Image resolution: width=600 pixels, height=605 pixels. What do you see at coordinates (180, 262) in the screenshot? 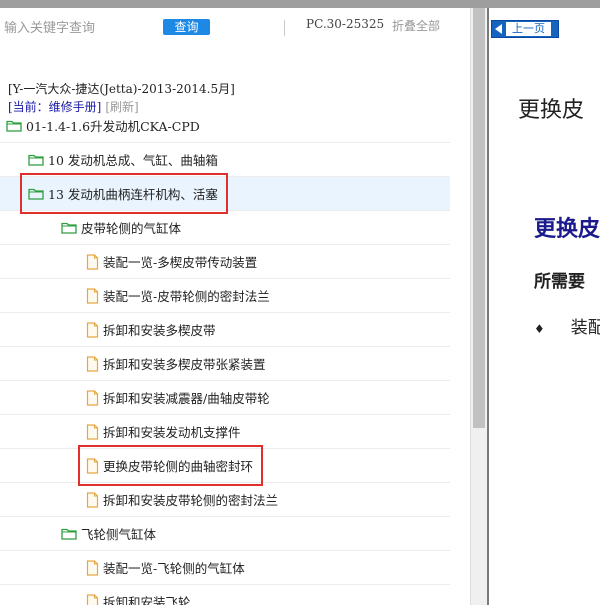
I see `tree-node-label: 装配一览-多楔皮带传动装置` at bounding box center [180, 262].